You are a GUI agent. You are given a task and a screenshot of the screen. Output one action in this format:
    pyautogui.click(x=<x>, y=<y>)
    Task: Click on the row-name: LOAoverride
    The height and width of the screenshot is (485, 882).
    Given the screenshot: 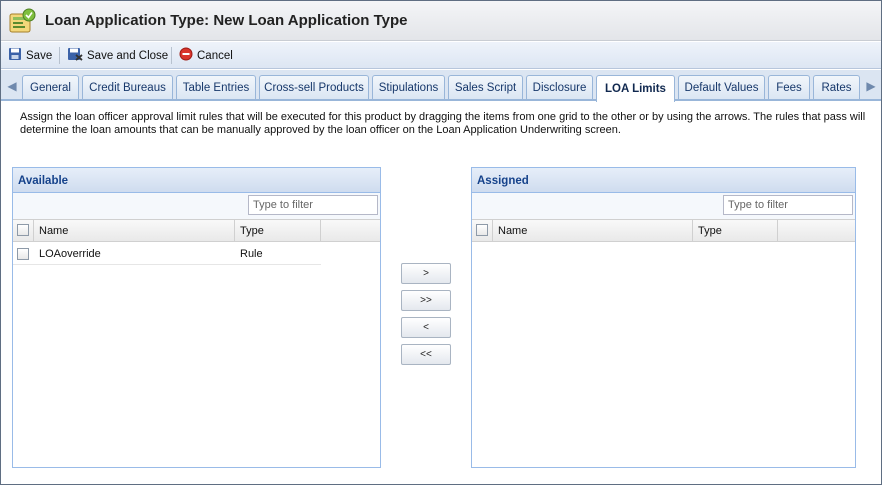 What is the action you would take?
    pyautogui.click(x=70, y=254)
    